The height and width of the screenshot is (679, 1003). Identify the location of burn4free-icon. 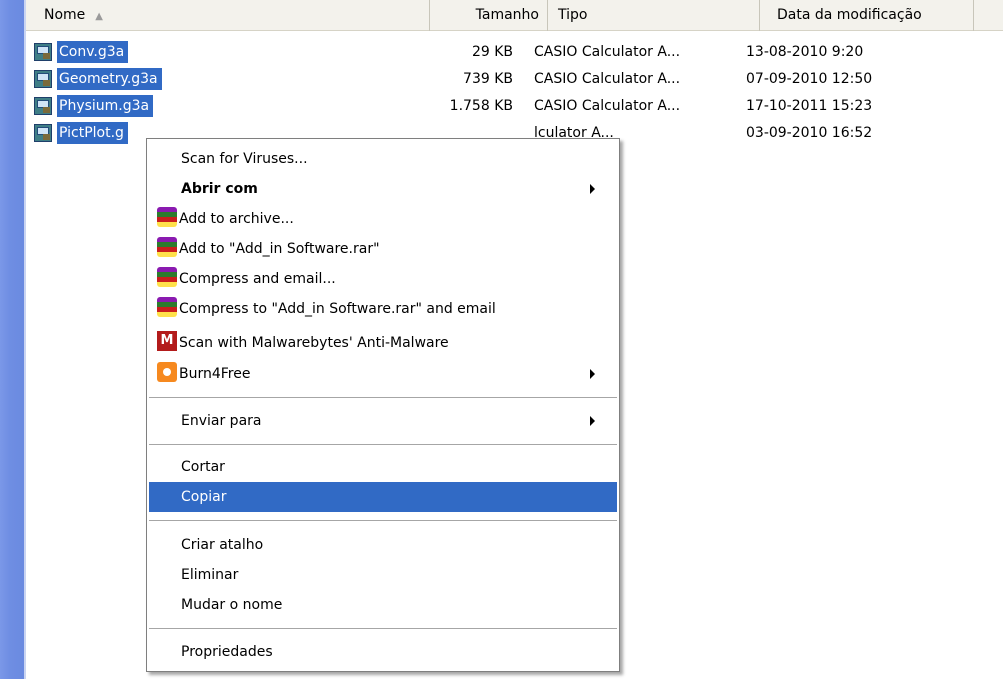
(167, 372).